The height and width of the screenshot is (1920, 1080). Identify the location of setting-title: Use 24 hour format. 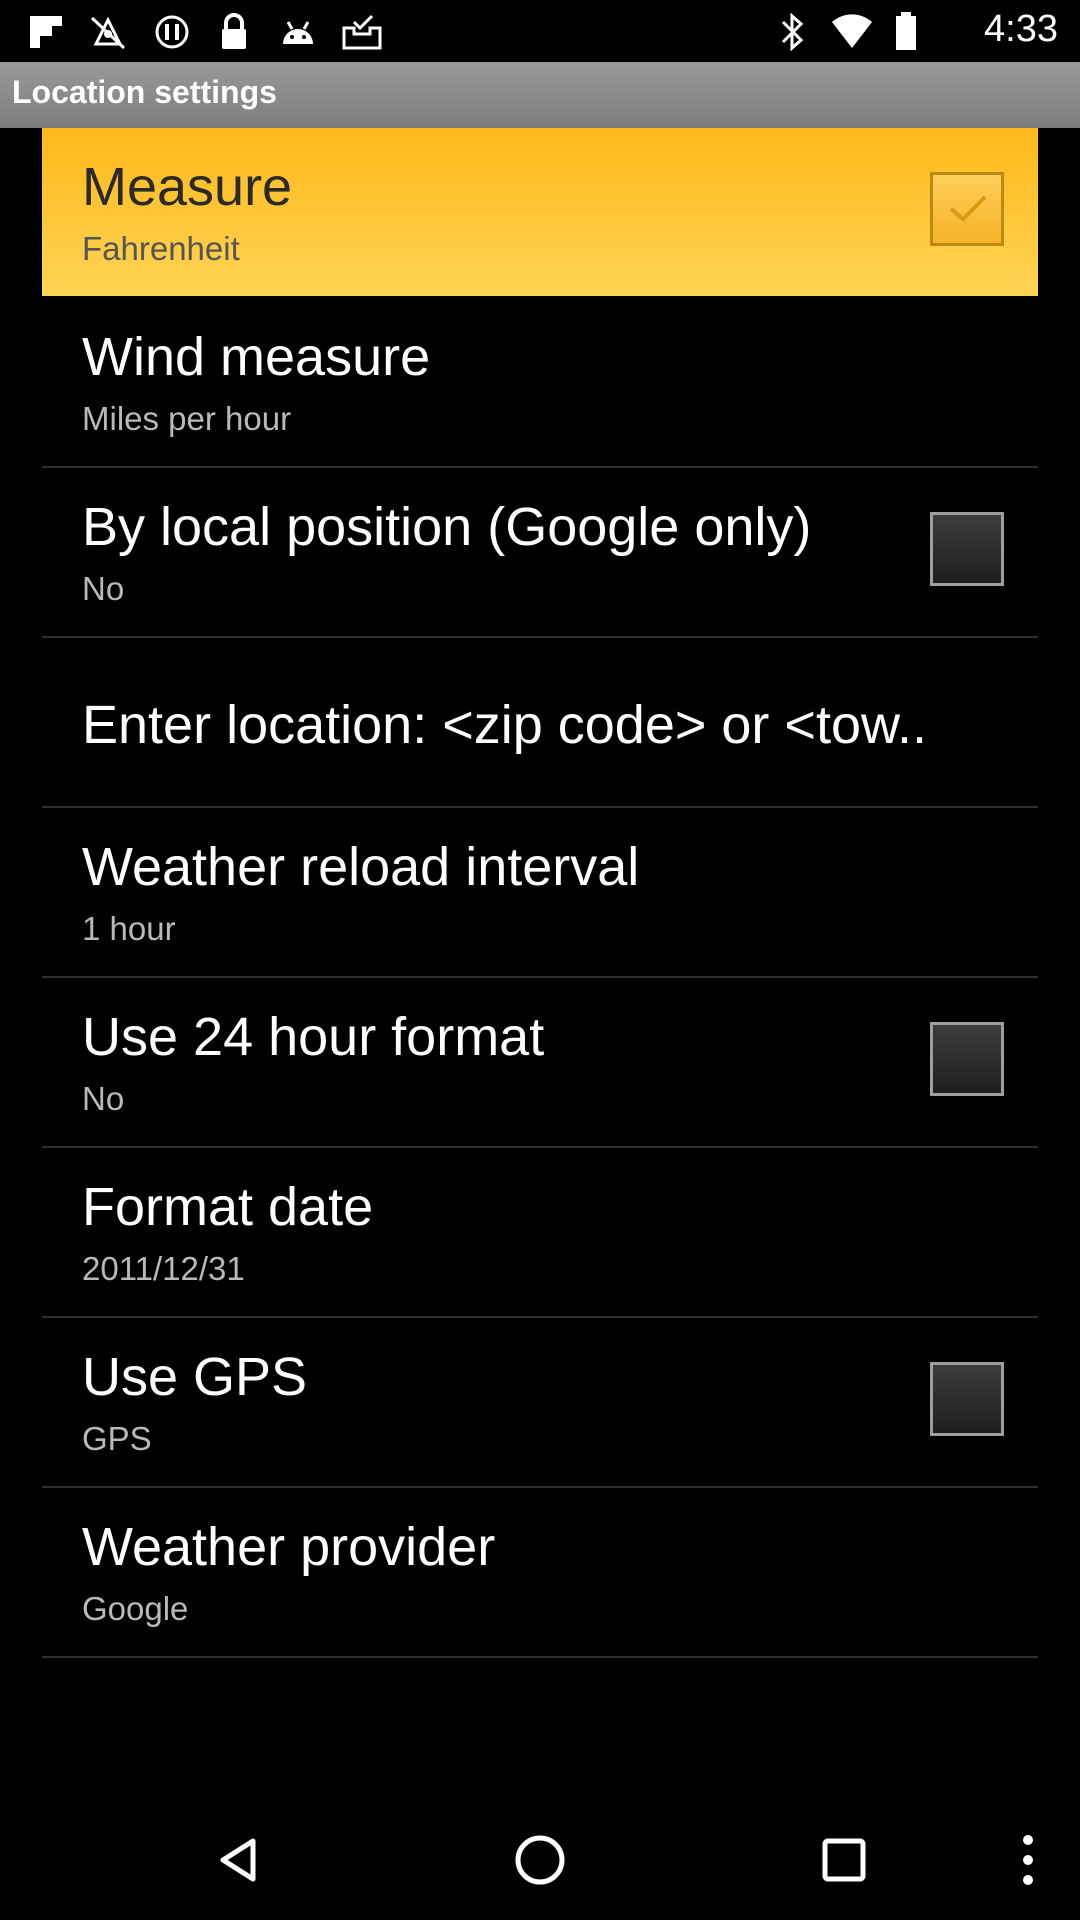
(313, 1037).